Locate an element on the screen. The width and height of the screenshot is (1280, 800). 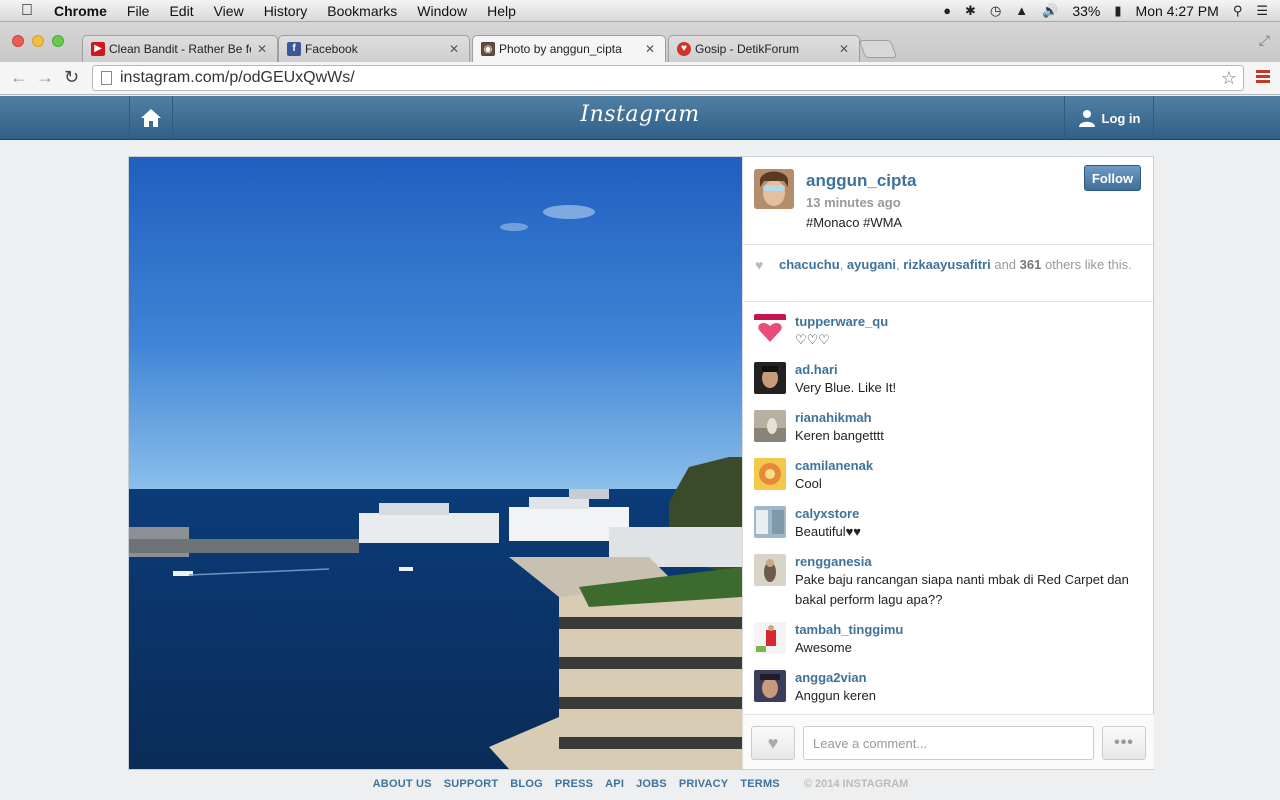
comment-username: camilanenak is located at coordinates (974, 460).